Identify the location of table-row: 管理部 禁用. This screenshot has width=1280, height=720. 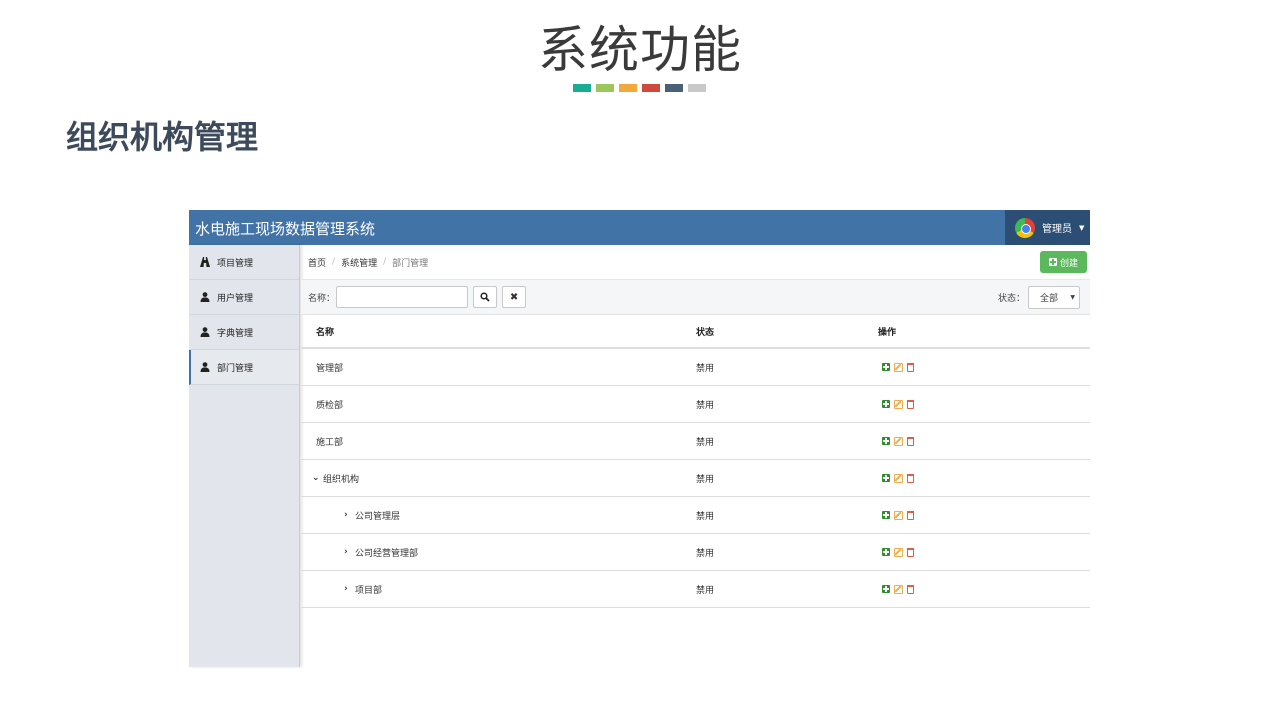
(695, 367).